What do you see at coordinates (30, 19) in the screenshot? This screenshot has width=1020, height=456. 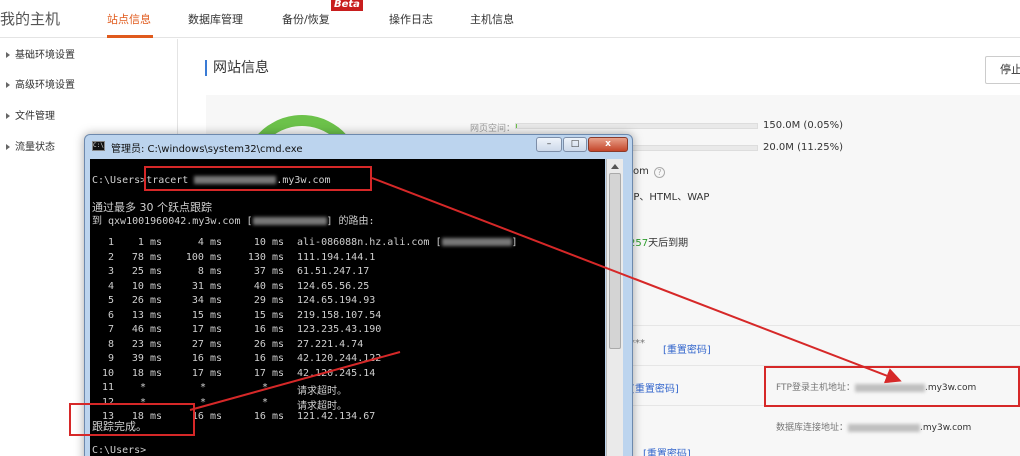 I see `brand-title: 我的主机` at bounding box center [30, 19].